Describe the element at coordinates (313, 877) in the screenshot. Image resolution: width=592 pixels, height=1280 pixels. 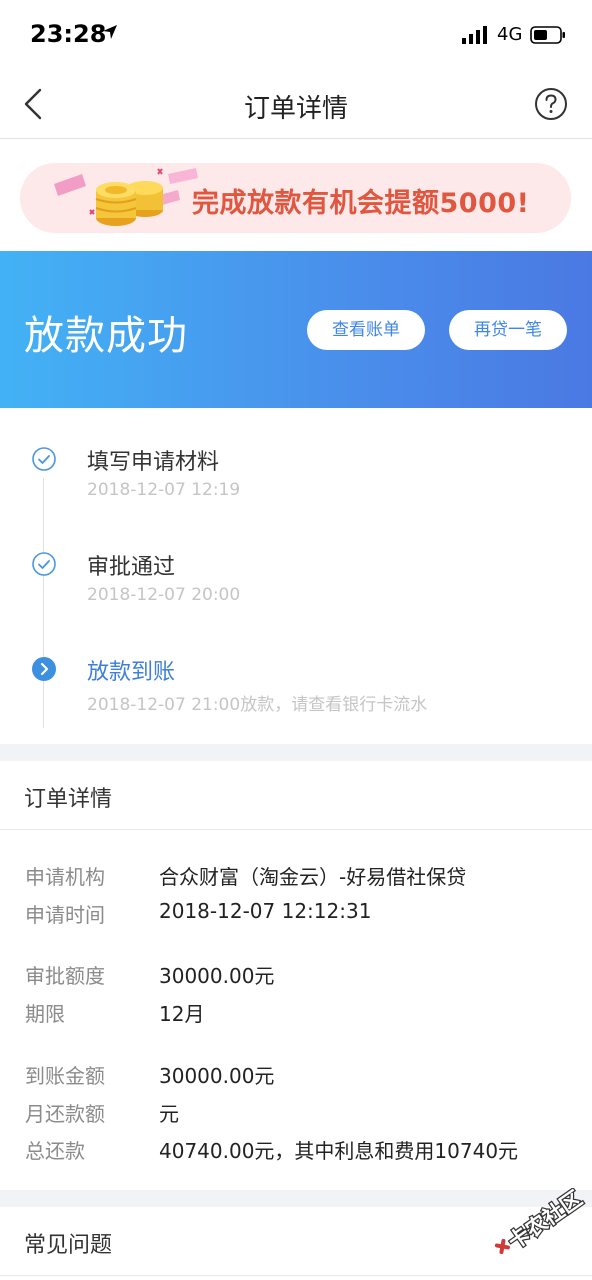
I see `detail-value: 合众财富（淘金云）-好易借社保贷` at that location.